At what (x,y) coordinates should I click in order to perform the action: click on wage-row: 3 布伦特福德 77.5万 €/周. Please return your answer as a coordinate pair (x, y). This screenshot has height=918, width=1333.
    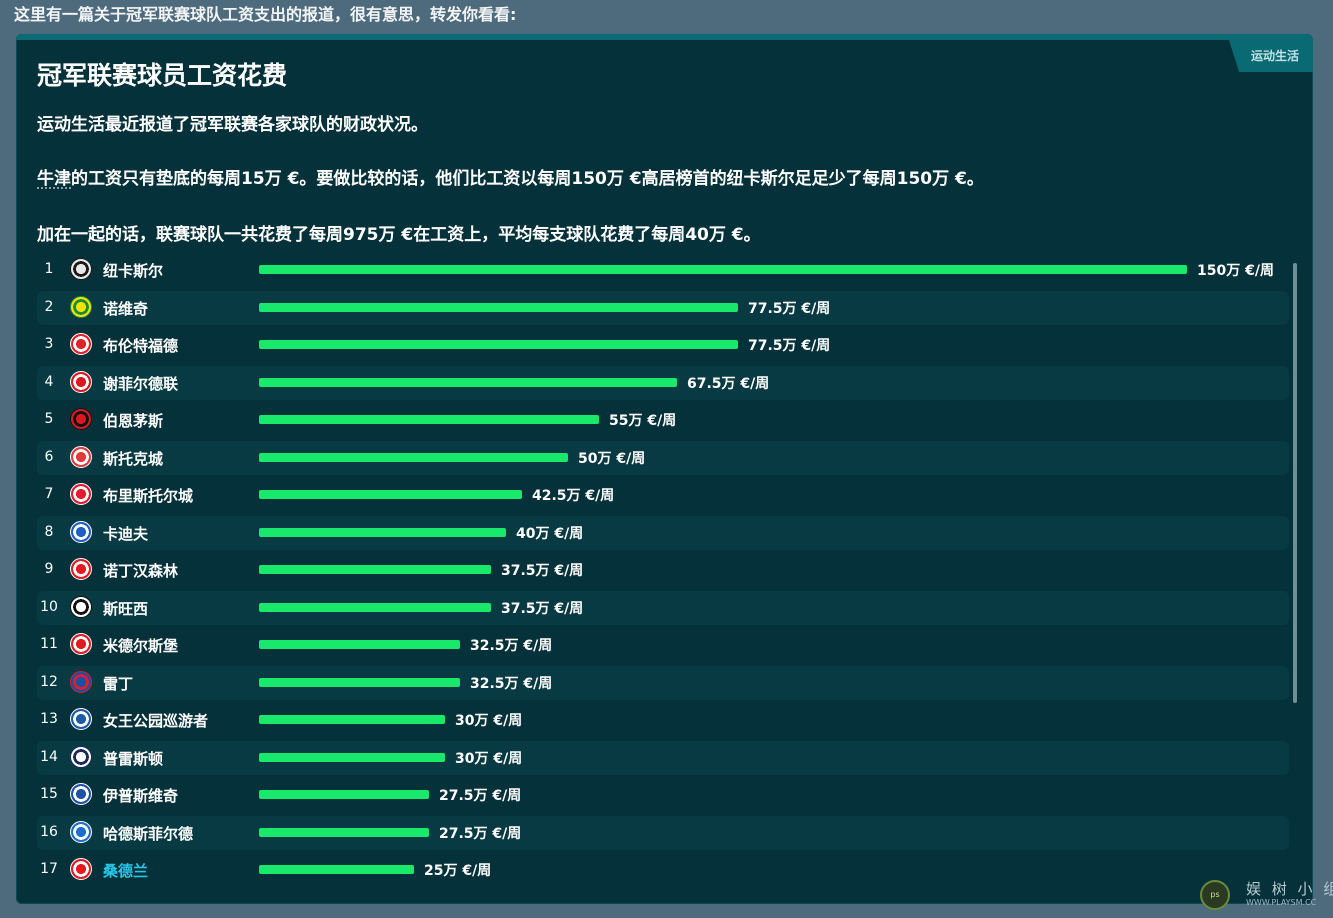
    Looking at the image, I should click on (663, 345).